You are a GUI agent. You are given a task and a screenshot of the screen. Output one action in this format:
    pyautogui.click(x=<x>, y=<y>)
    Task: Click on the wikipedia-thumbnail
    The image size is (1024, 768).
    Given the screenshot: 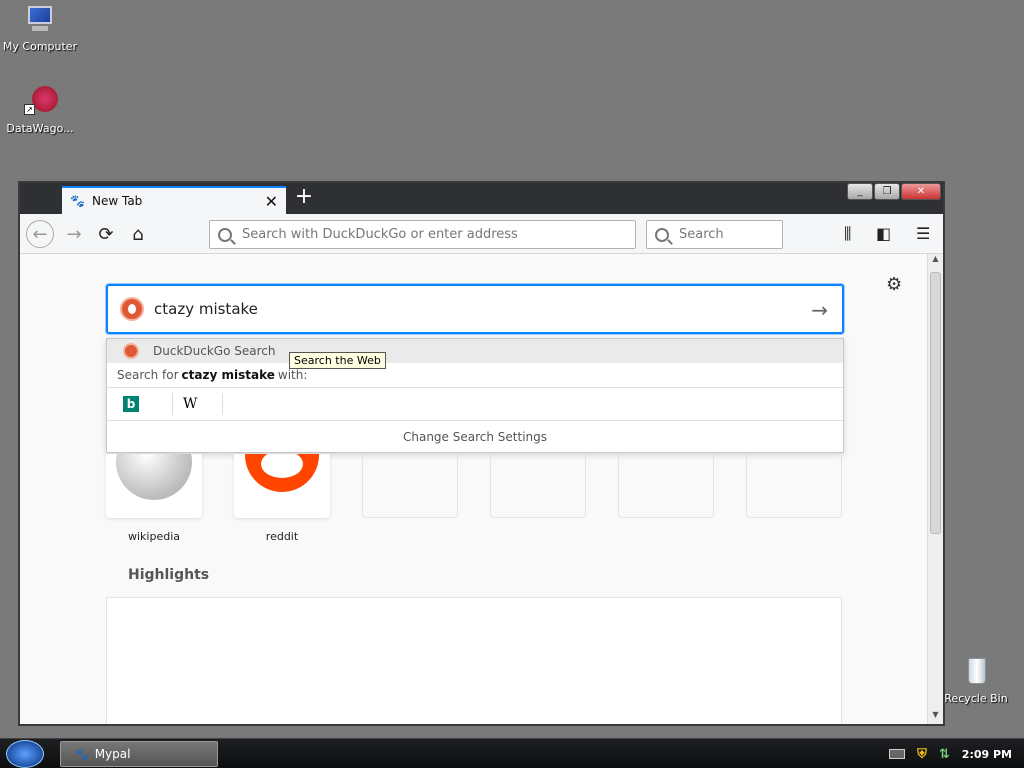 What is the action you would take?
    pyautogui.click(x=154, y=486)
    